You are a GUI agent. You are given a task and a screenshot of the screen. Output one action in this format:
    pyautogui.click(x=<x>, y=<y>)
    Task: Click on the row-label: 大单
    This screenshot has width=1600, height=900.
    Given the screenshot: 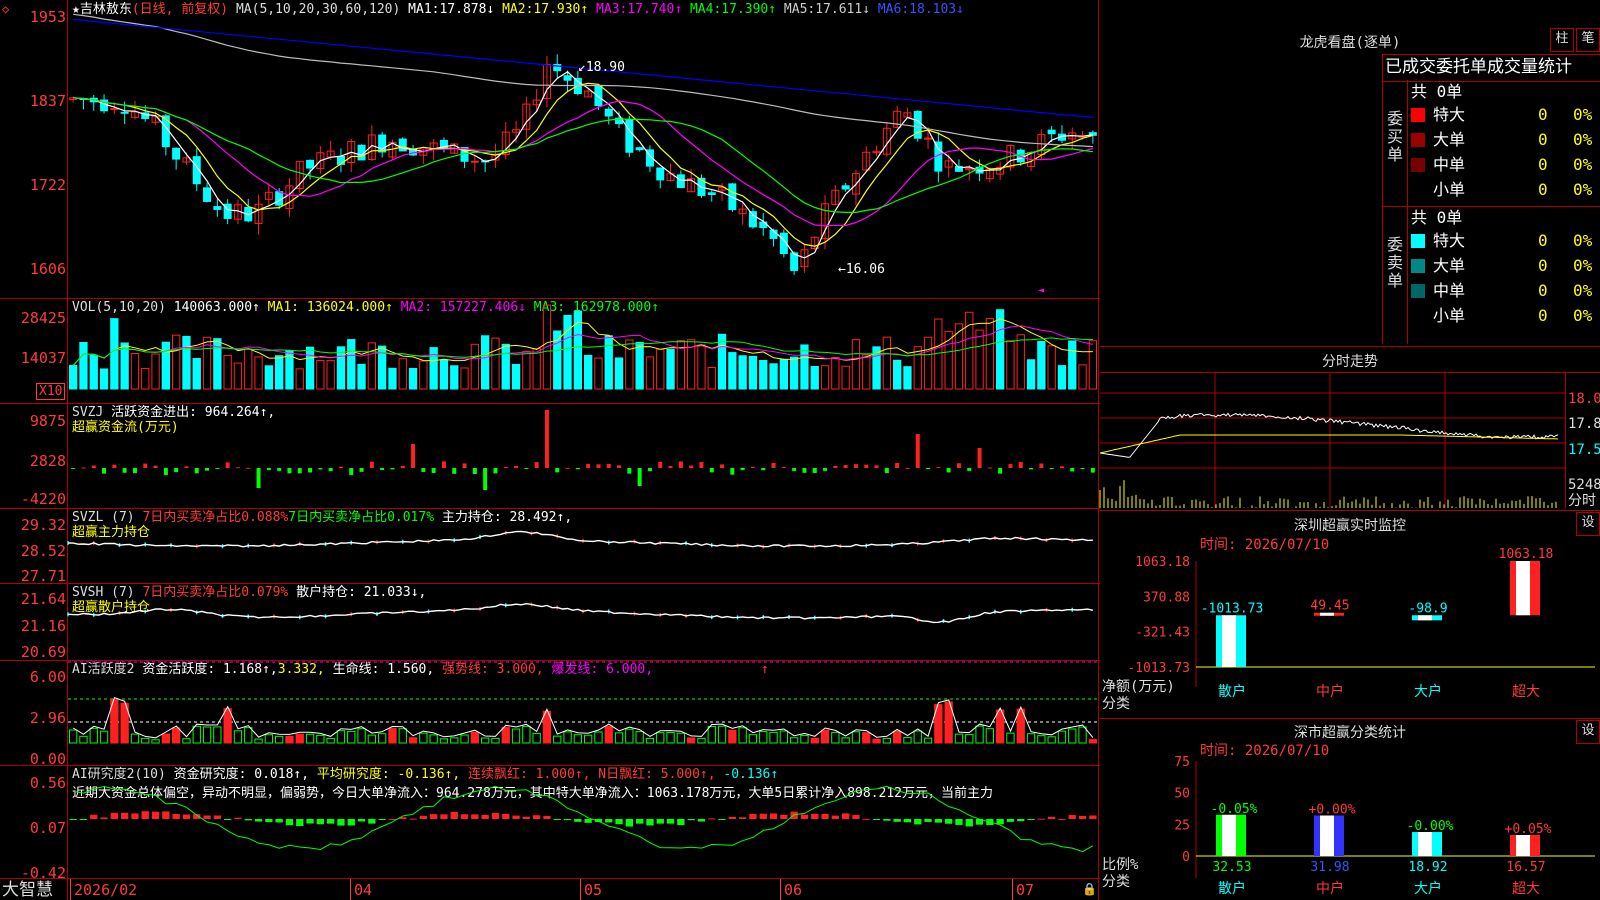 What is the action you would take?
    pyautogui.click(x=1449, y=139)
    